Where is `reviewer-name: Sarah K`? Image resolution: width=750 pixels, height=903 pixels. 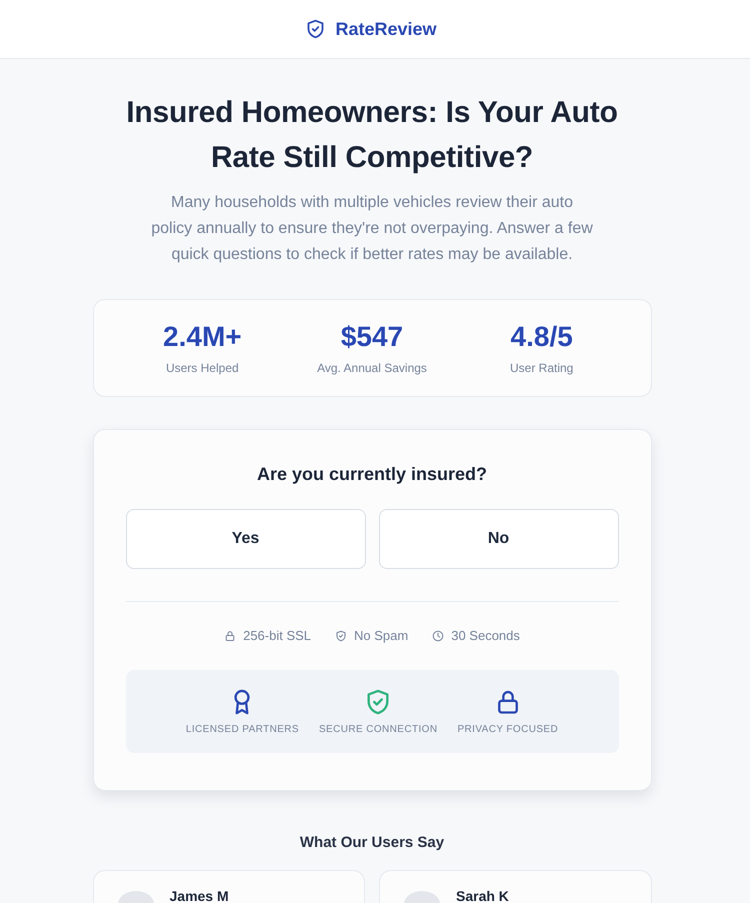
reviewer-name: Sarah K is located at coordinates (482, 896).